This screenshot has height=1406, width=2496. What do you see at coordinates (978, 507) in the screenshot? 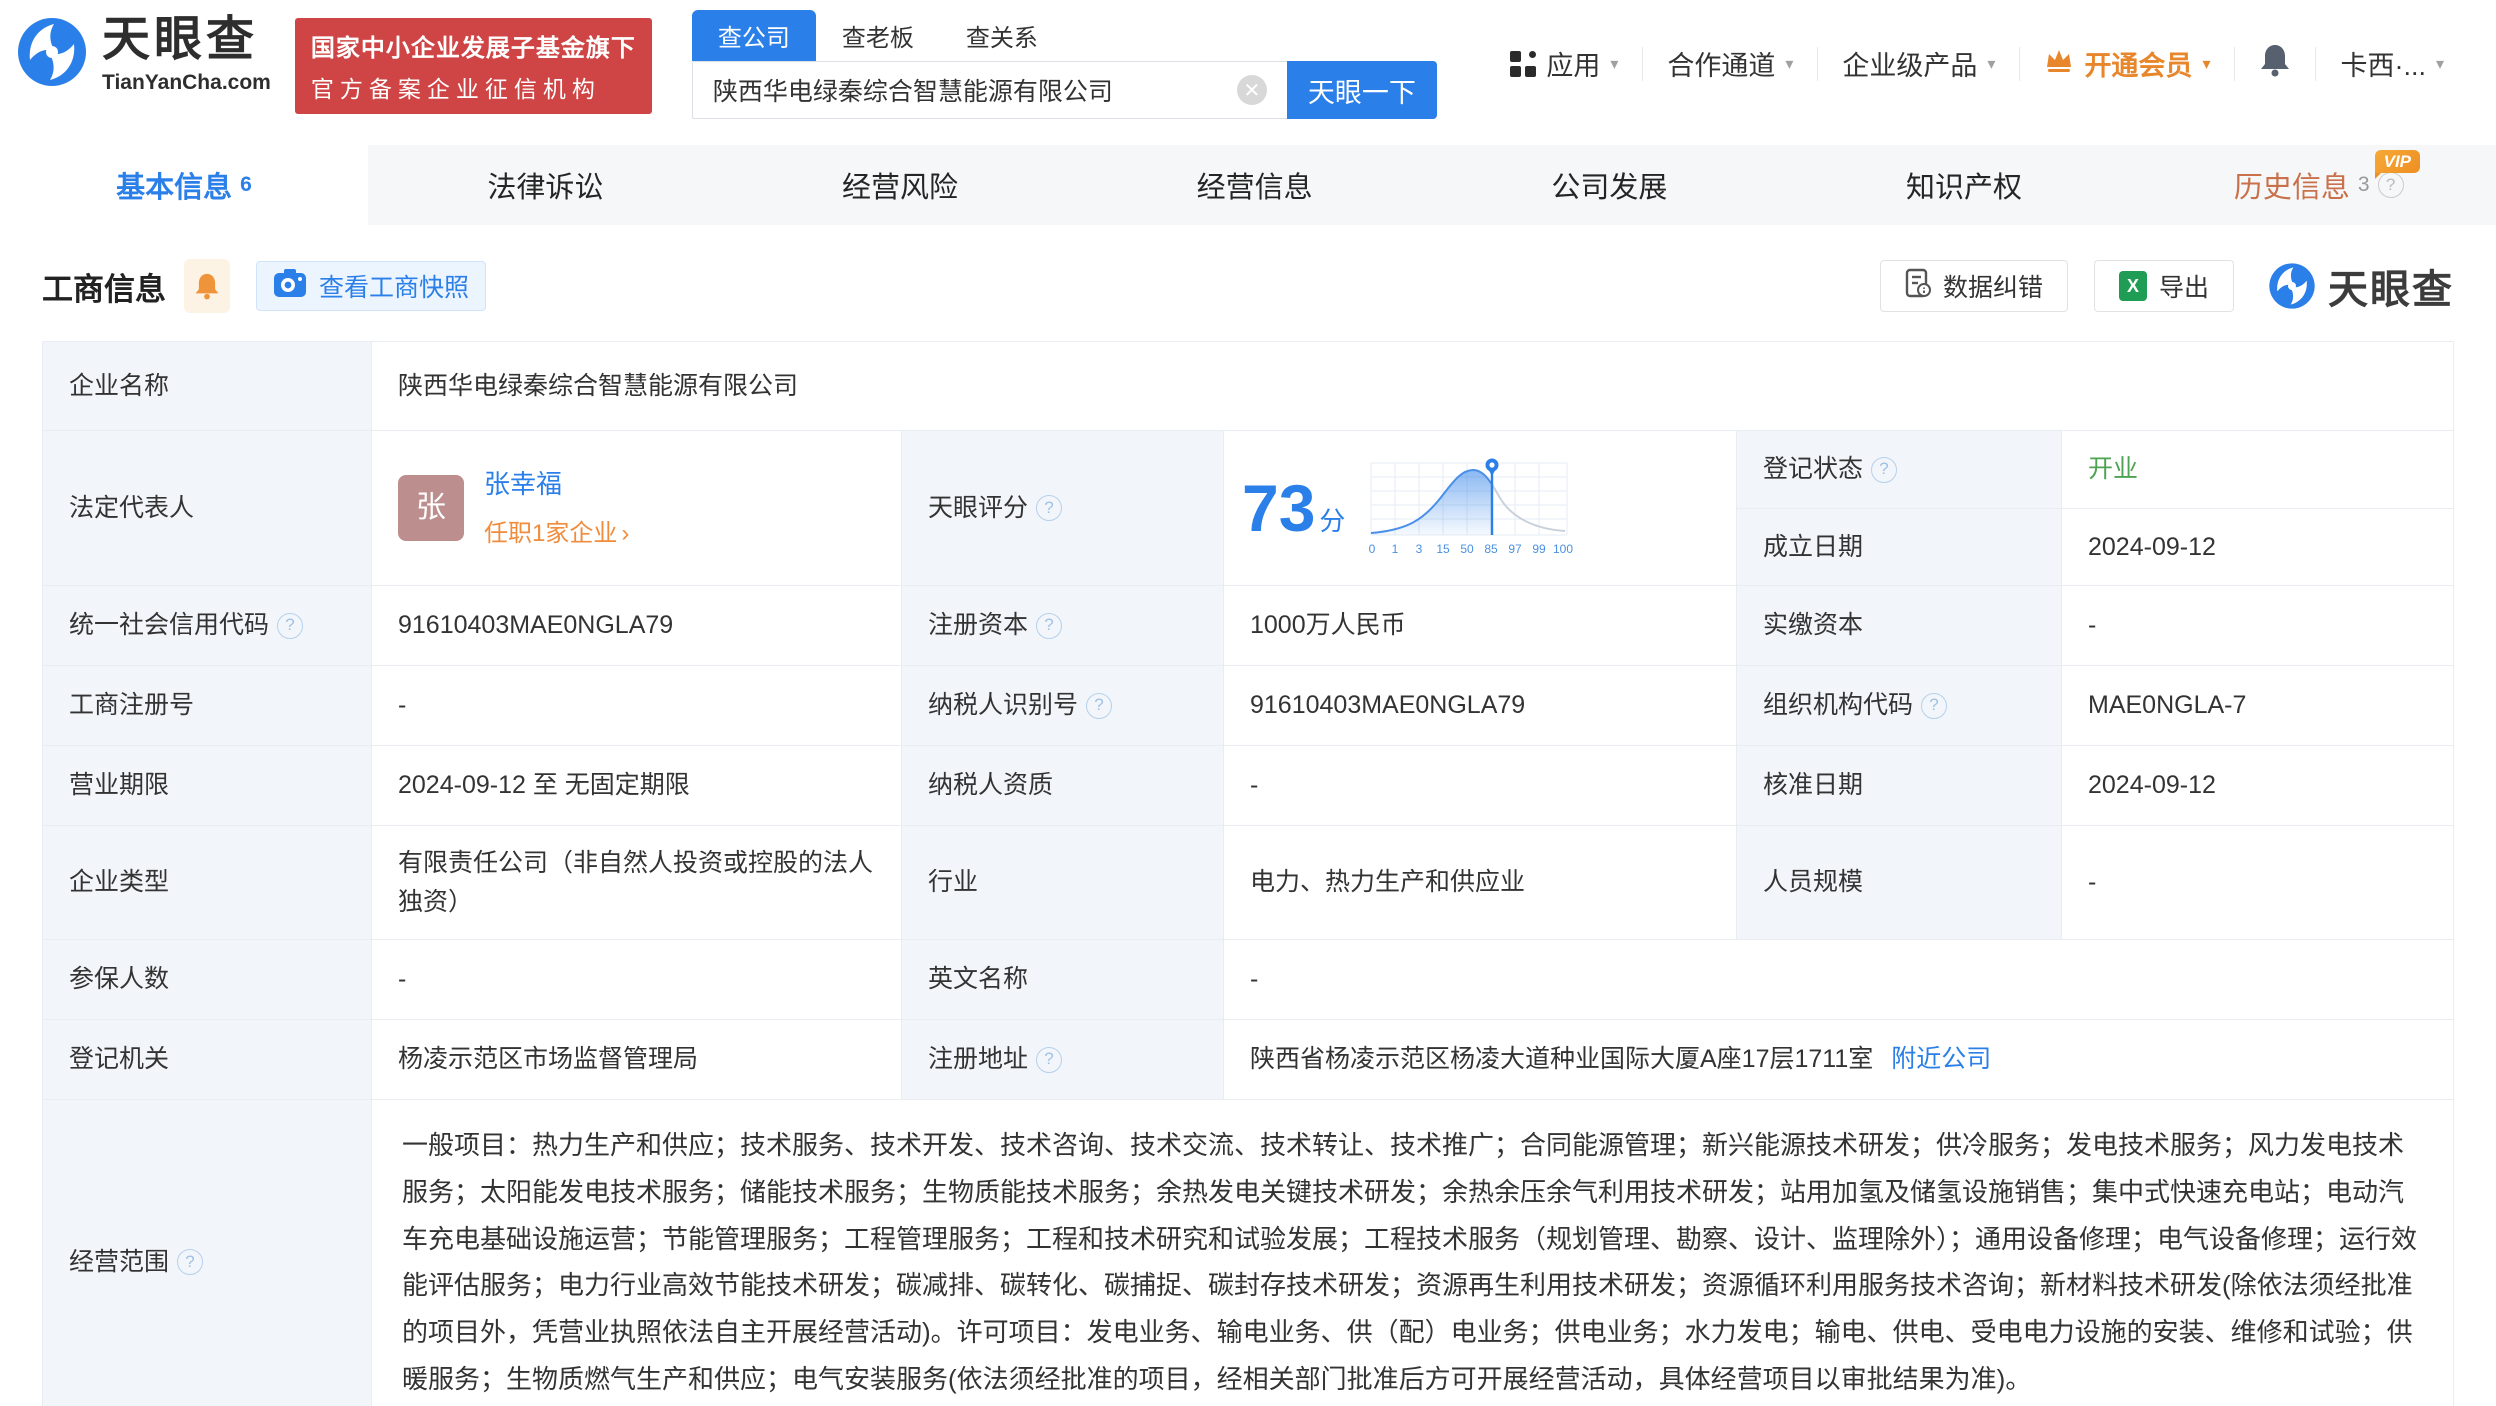
I see `score-label: 天眼评分` at bounding box center [978, 507].